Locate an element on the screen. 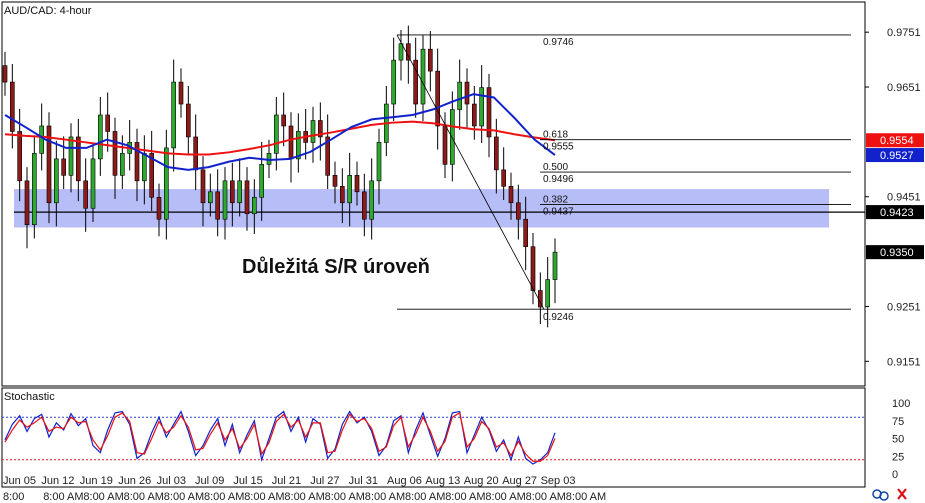 The width and height of the screenshot is (925, 503). price-tag-label: 0.9423 is located at coordinates (897, 213).